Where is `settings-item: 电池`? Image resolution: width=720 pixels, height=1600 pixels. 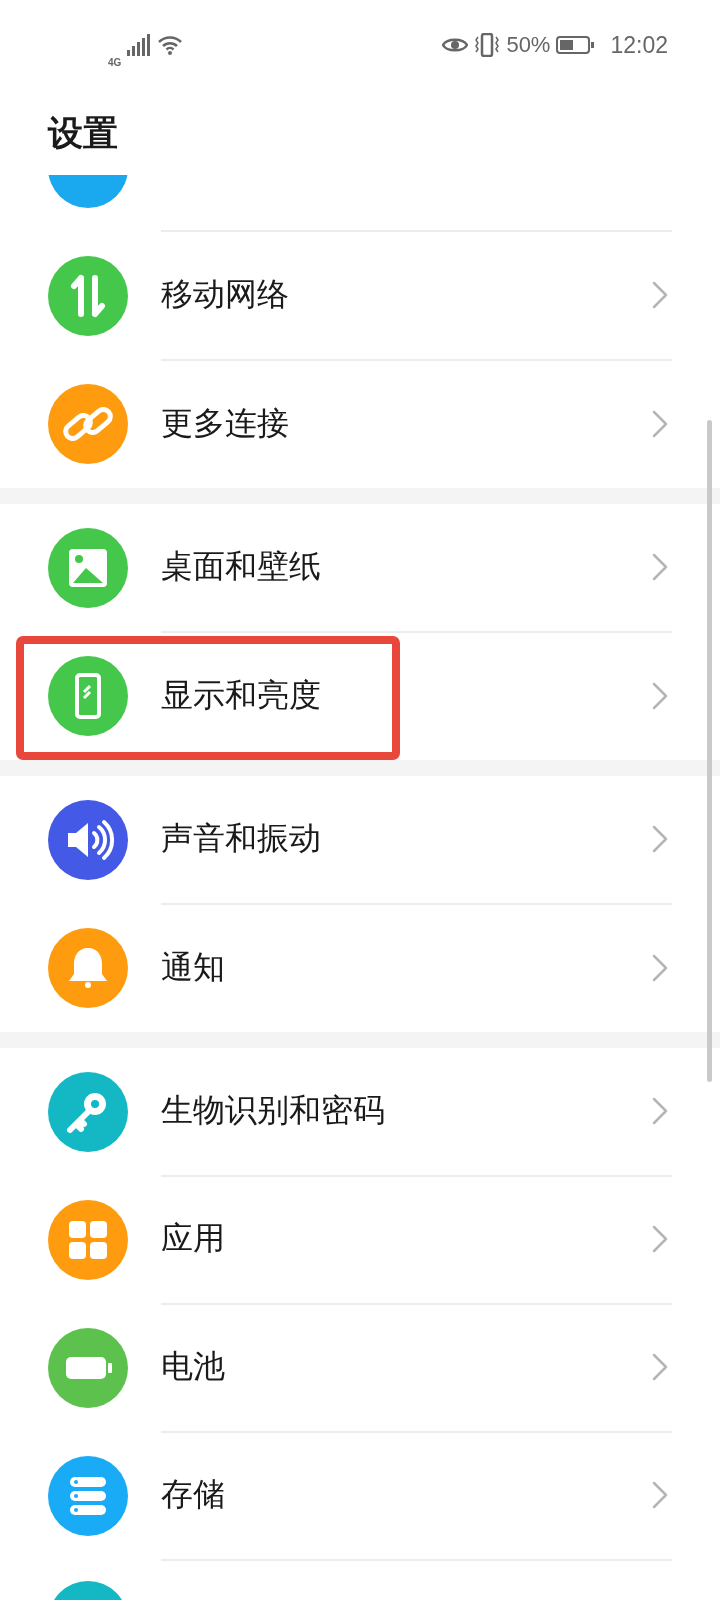
settings-item: 电池 is located at coordinates (360, 1368).